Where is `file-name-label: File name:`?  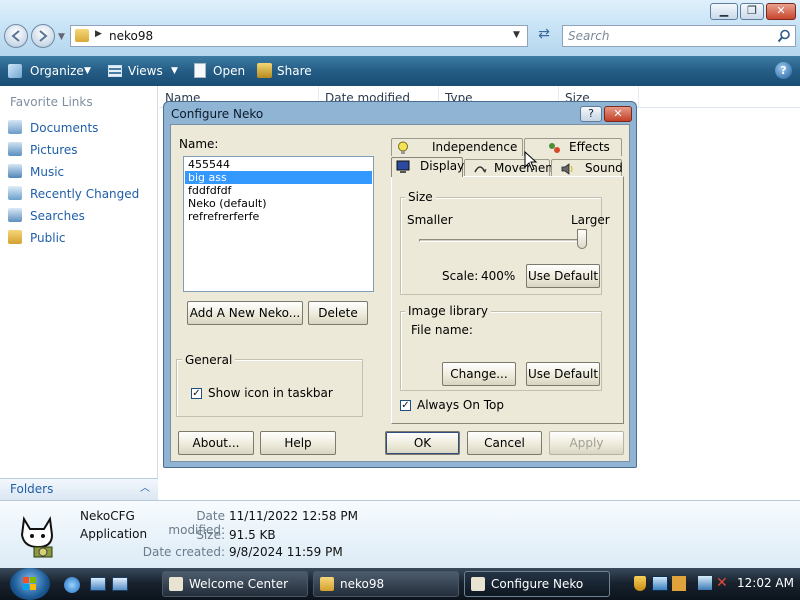
file-name-label: File name: is located at coordinates (442, 330).